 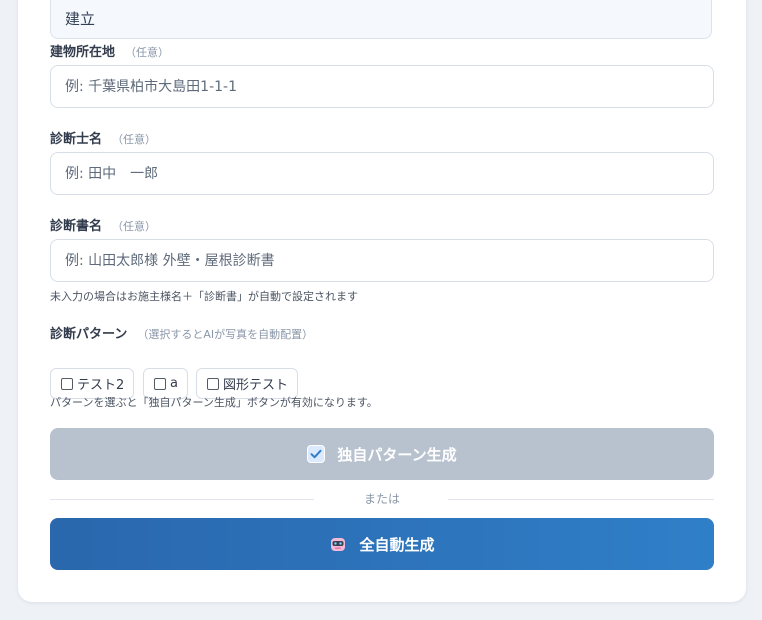 What do you see at coordinates (382, 86) in the screenshot?
I see `building-address-input` at bounding box center [382, 86].